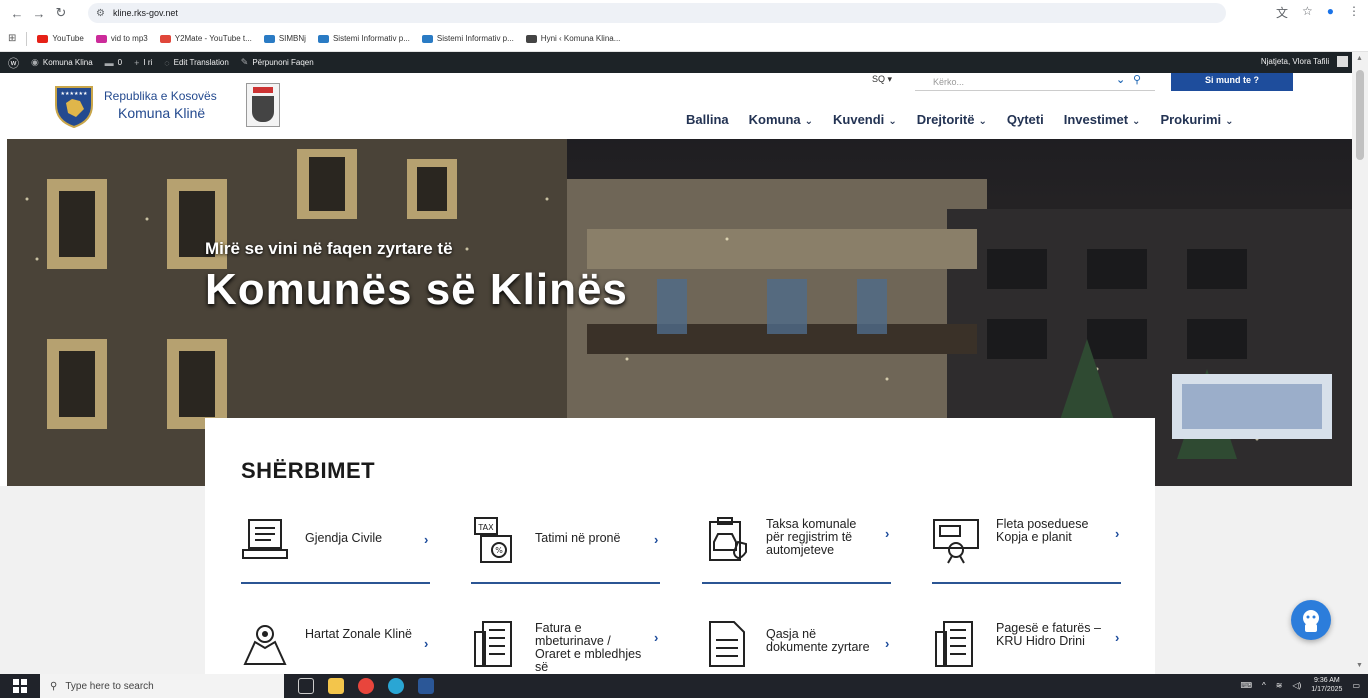  I want to click on service-item: Gjendja Civile ›, so click(335, 548).